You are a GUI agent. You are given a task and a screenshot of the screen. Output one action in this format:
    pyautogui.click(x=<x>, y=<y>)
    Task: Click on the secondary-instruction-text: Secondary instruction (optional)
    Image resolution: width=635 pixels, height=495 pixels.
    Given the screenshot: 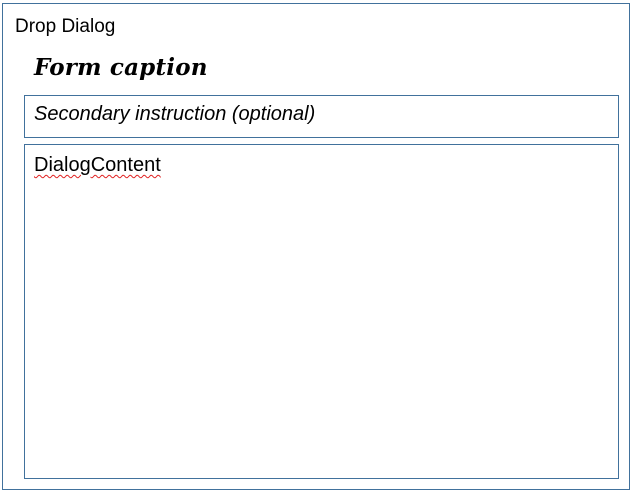 What is the action you would take?
    pyautogui.click(x=175, y=114)
    